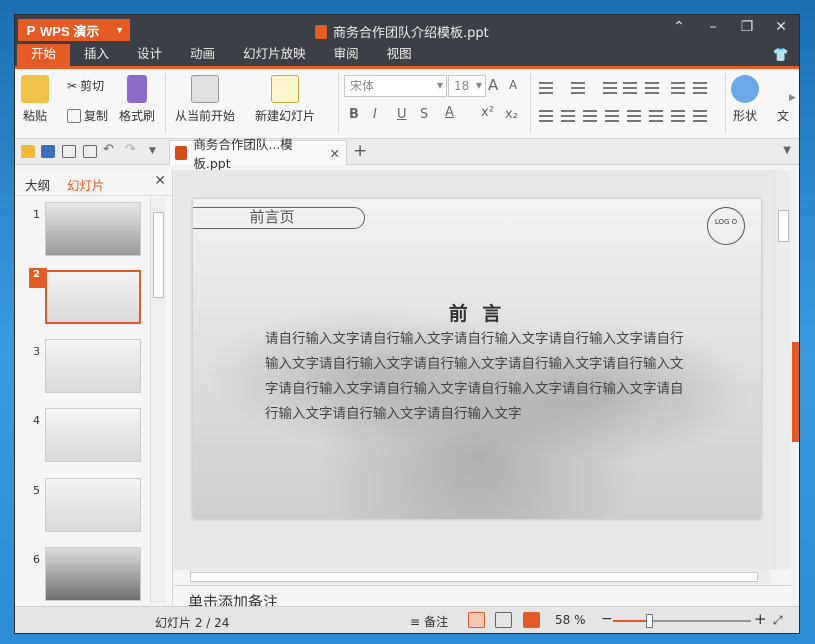 The image size is (815, 644). I want to click on zoom-slider-fill, so click(631, 621).